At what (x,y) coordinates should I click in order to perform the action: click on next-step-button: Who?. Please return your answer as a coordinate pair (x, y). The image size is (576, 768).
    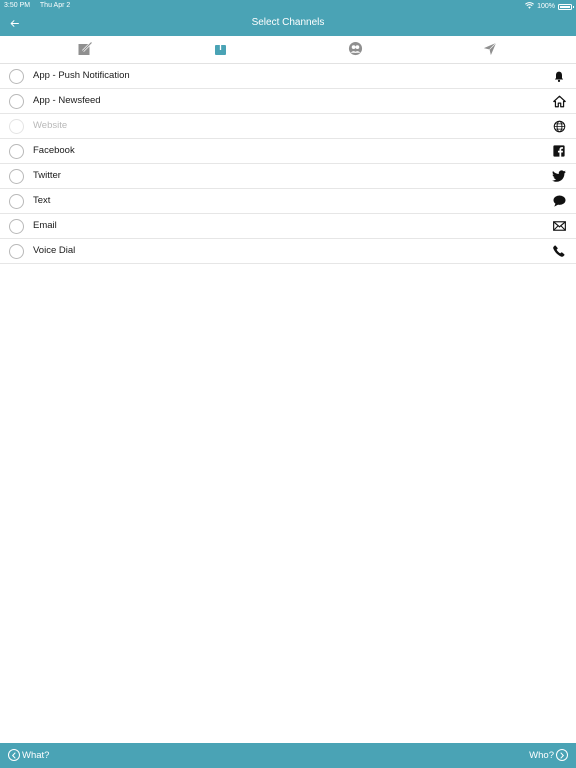
    Looking at the image, I should click on (548, 755).